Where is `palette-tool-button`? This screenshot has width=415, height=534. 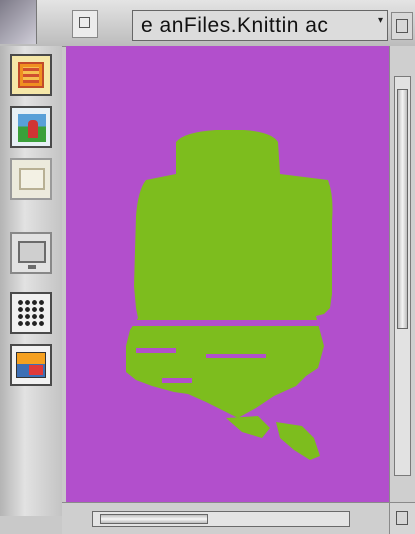
palette-tool-button is located at coordinates (31, 365).